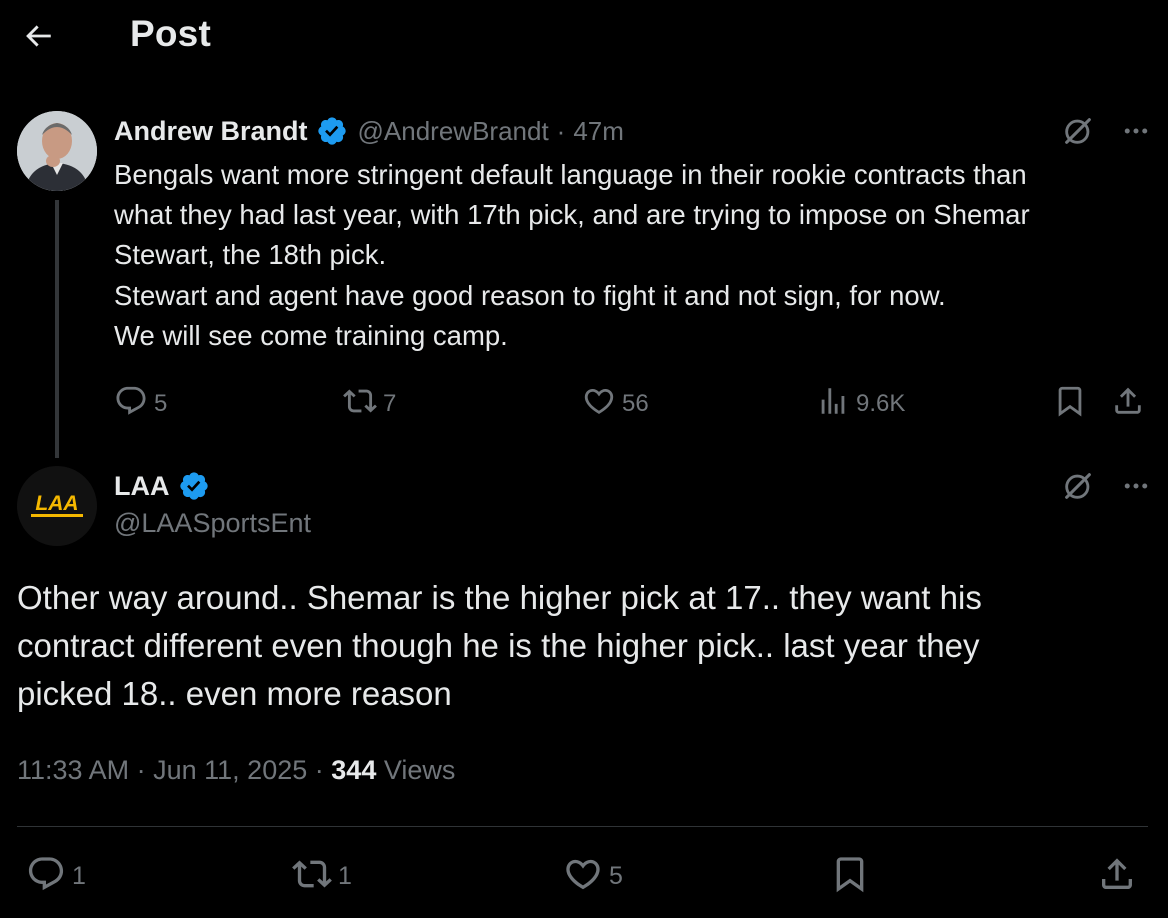 The width and height of the screenshot is (1168, 918). I want to click on page-title: Post, so click(170, 33).